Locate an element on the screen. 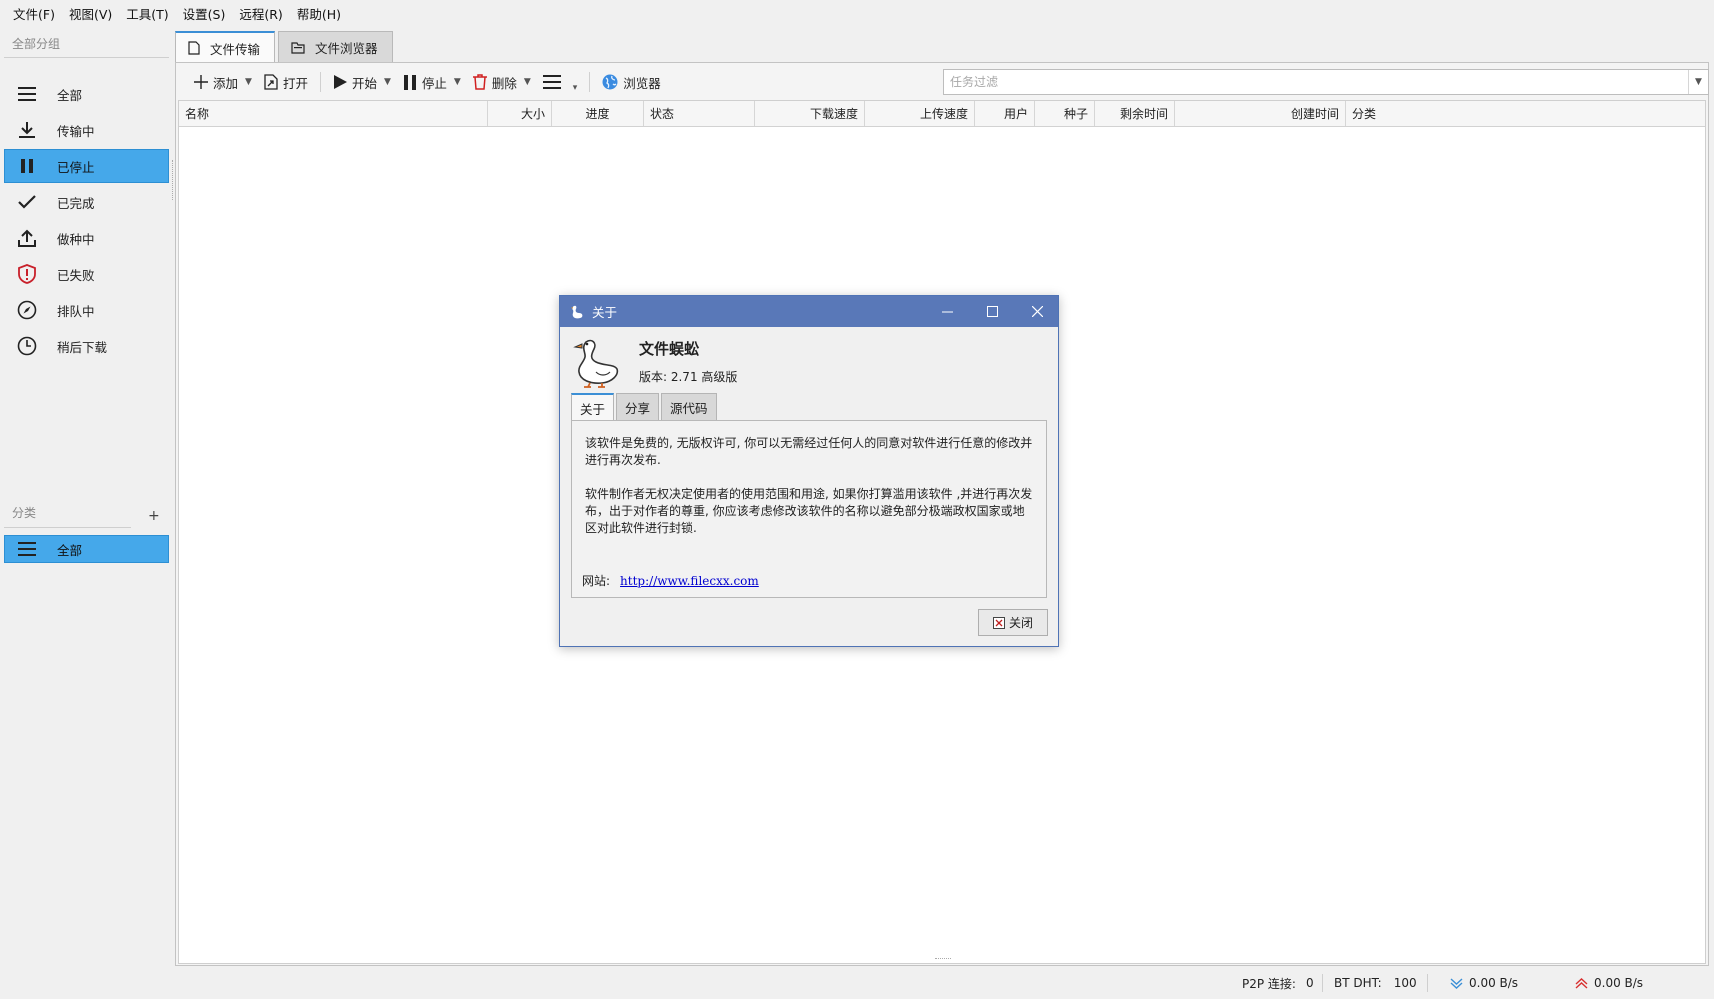 The width and height of the screenshot is (1714, 999). delete-button: 删除 ▼ is located at coordinates (502, 82).